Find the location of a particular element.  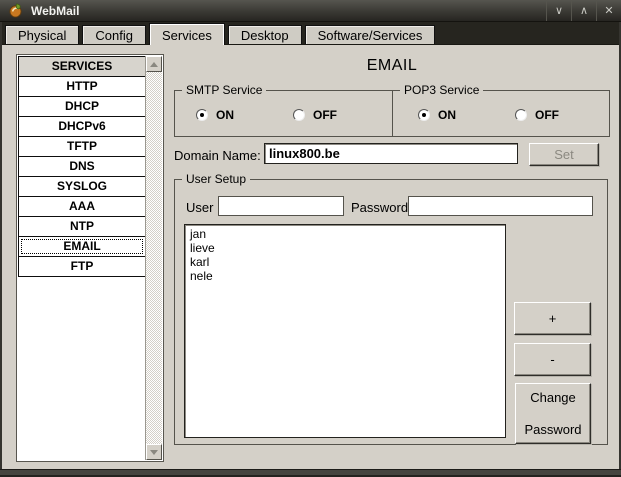

pop3-on-label: ON is located at coordinates (447, 115).